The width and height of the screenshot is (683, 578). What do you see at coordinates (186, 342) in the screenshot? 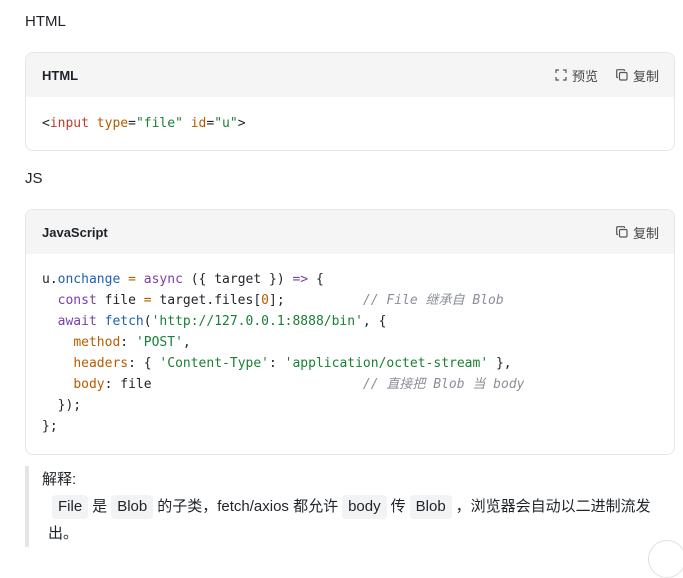
I see `code-token: ,` at bounding box center [186, 342].